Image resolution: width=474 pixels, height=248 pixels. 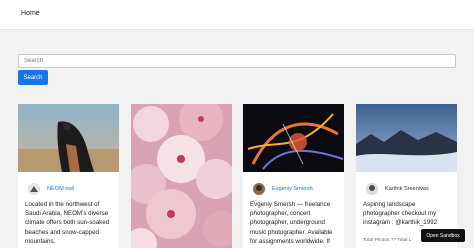 I want to click on card-author: Evgeniy Smersh, so click(x=283, y=189).